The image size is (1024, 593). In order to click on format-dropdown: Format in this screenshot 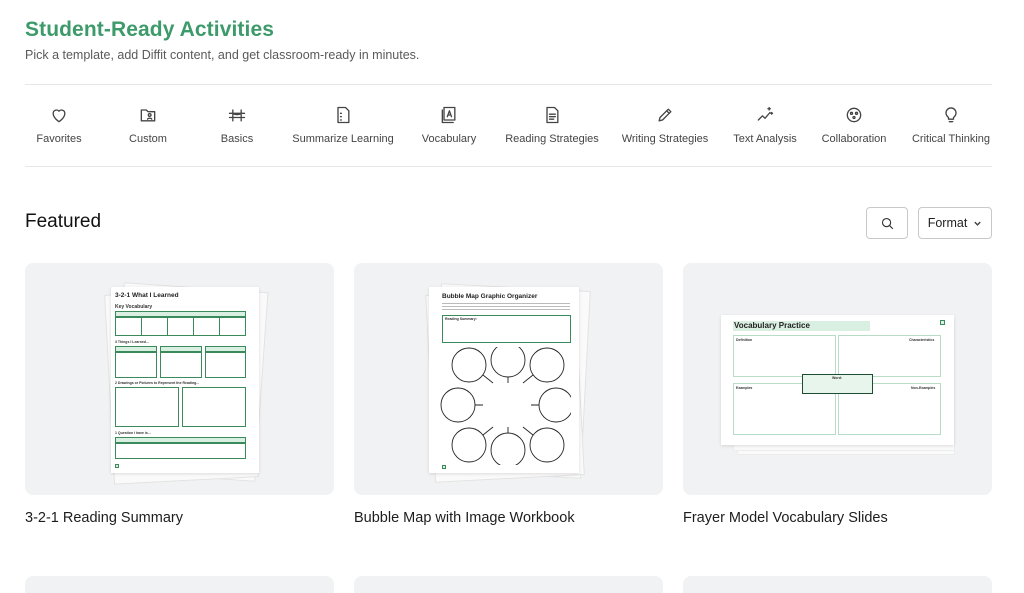, I will do `click(955, 223)`.